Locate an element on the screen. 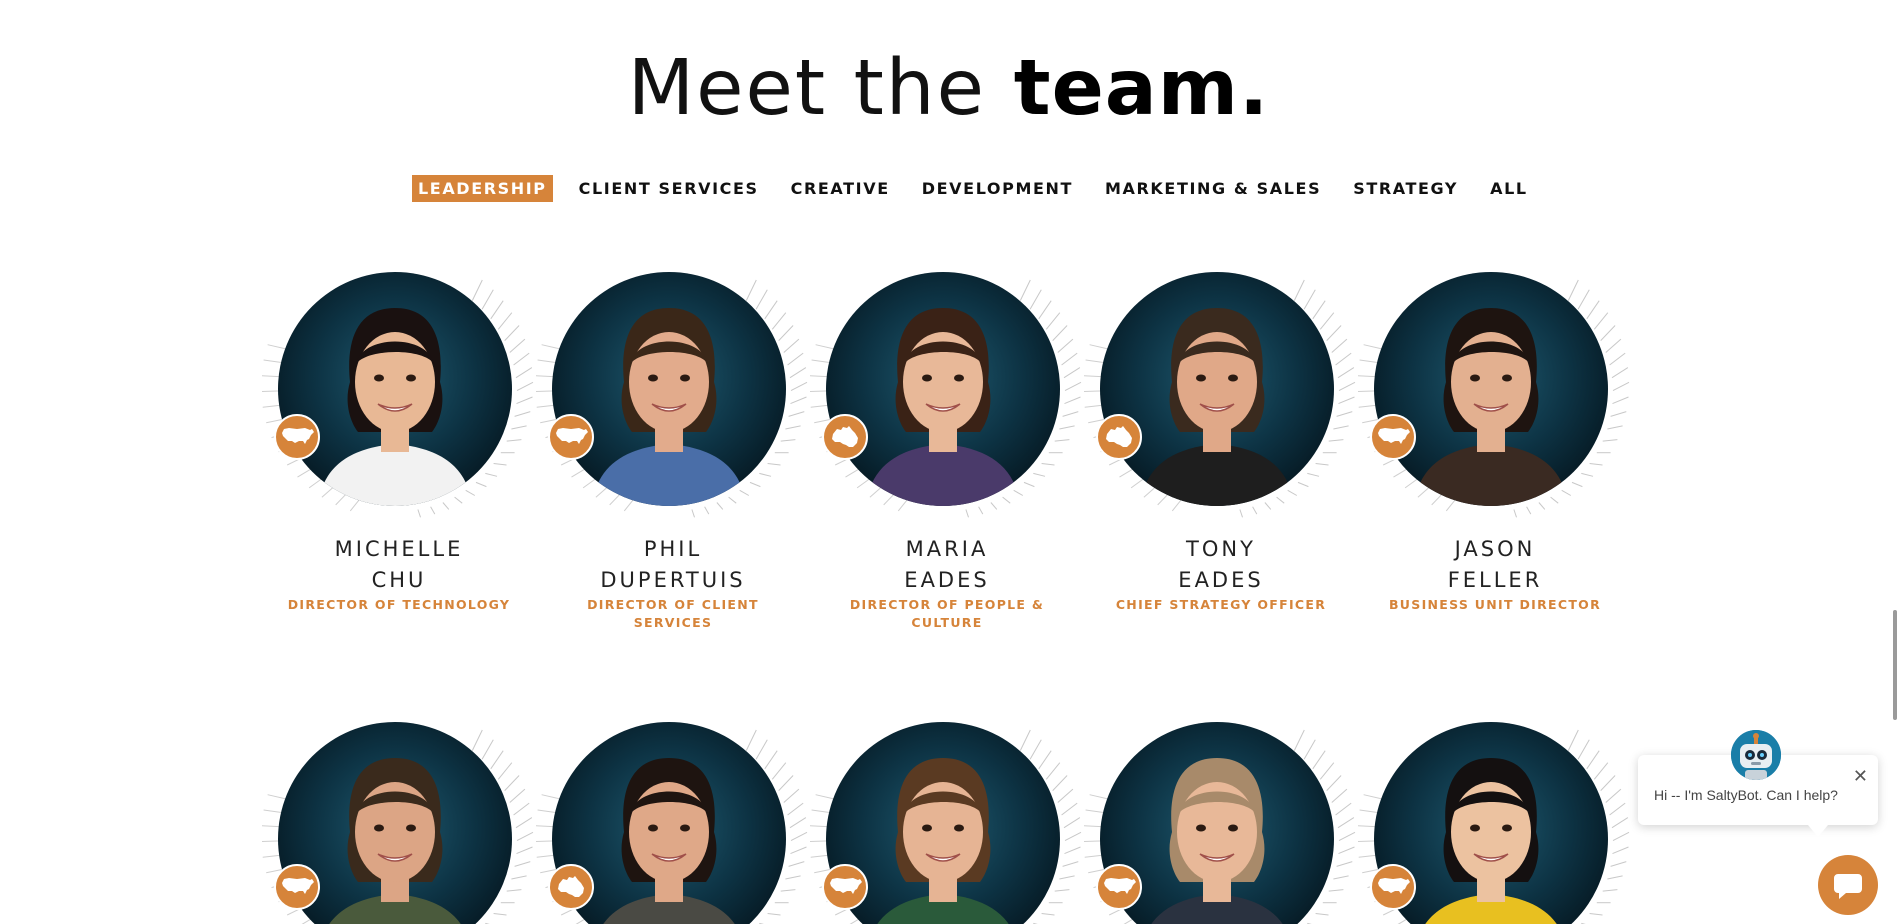  member-last-name: DUPERTUIS is located at coordinates (673, 580).